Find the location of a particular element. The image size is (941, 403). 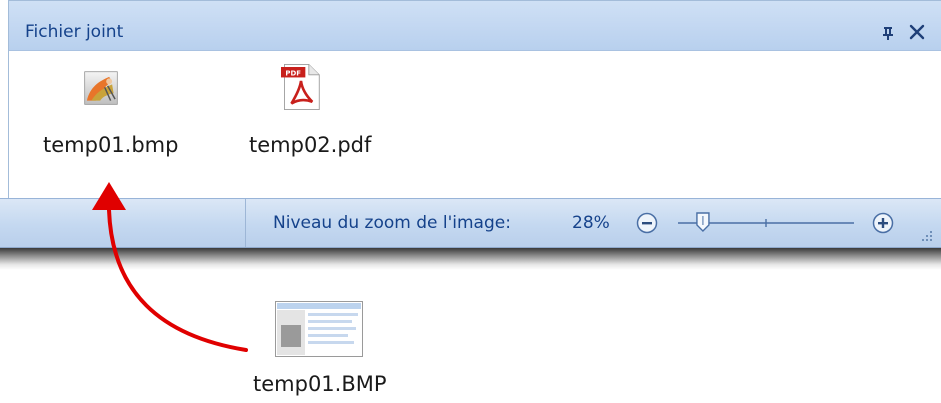

status-bar: Niveau du zoom de l'image: 28% is located at coordinates (470, 223).